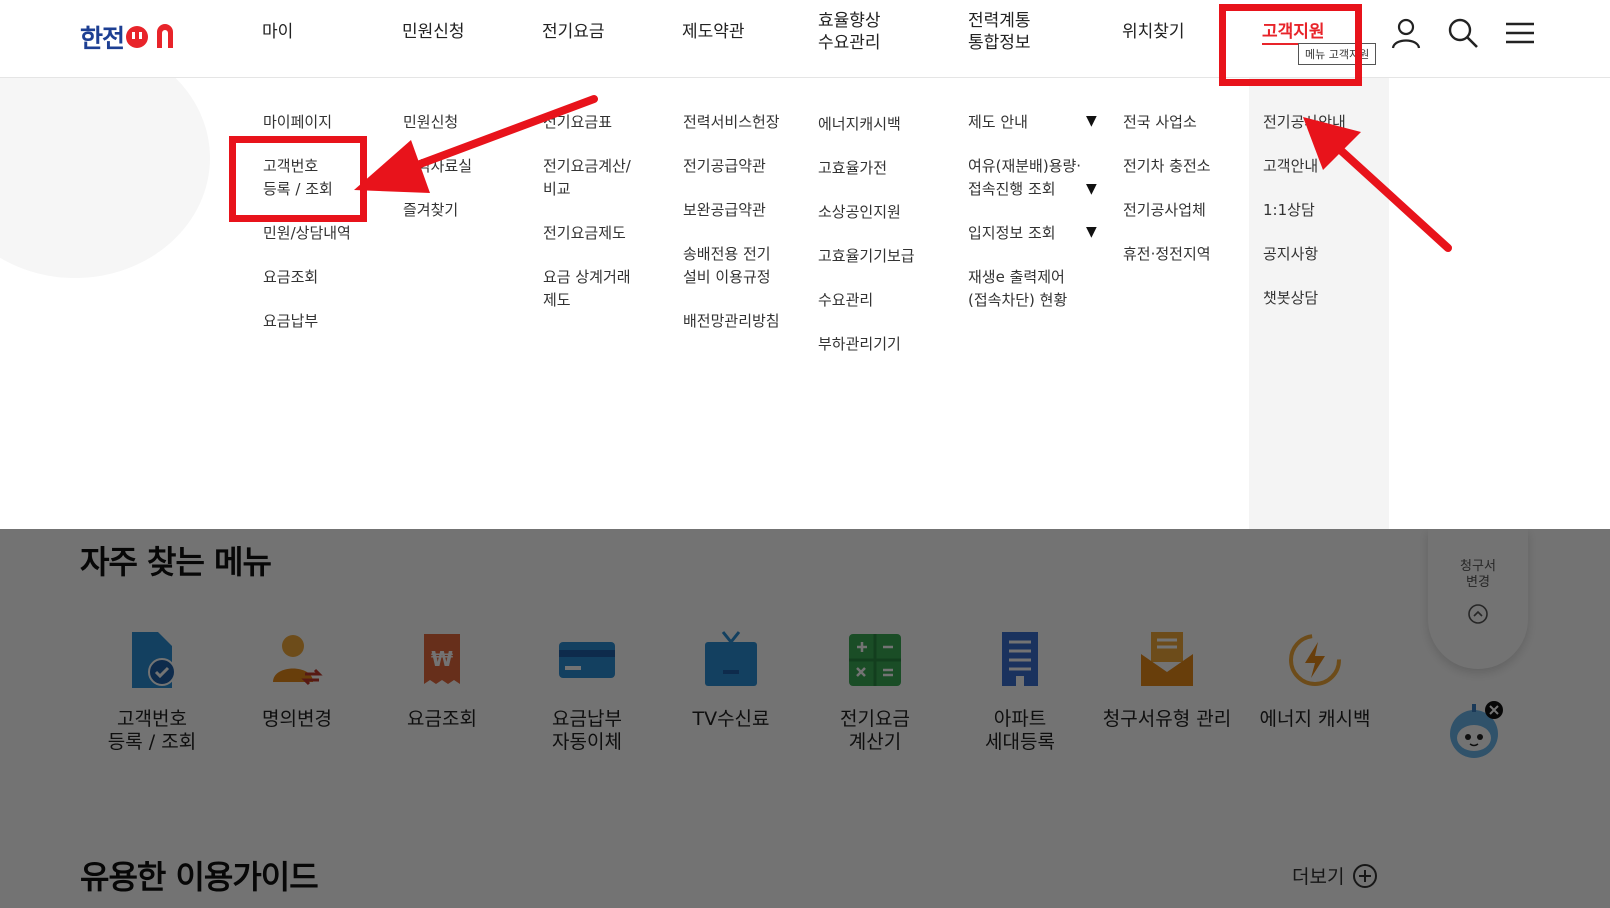  What do you see at coordinates (297, 122) in the screenshot?
I see `submenu-mypage: 마이페이지` at bounding box center [297, 122].